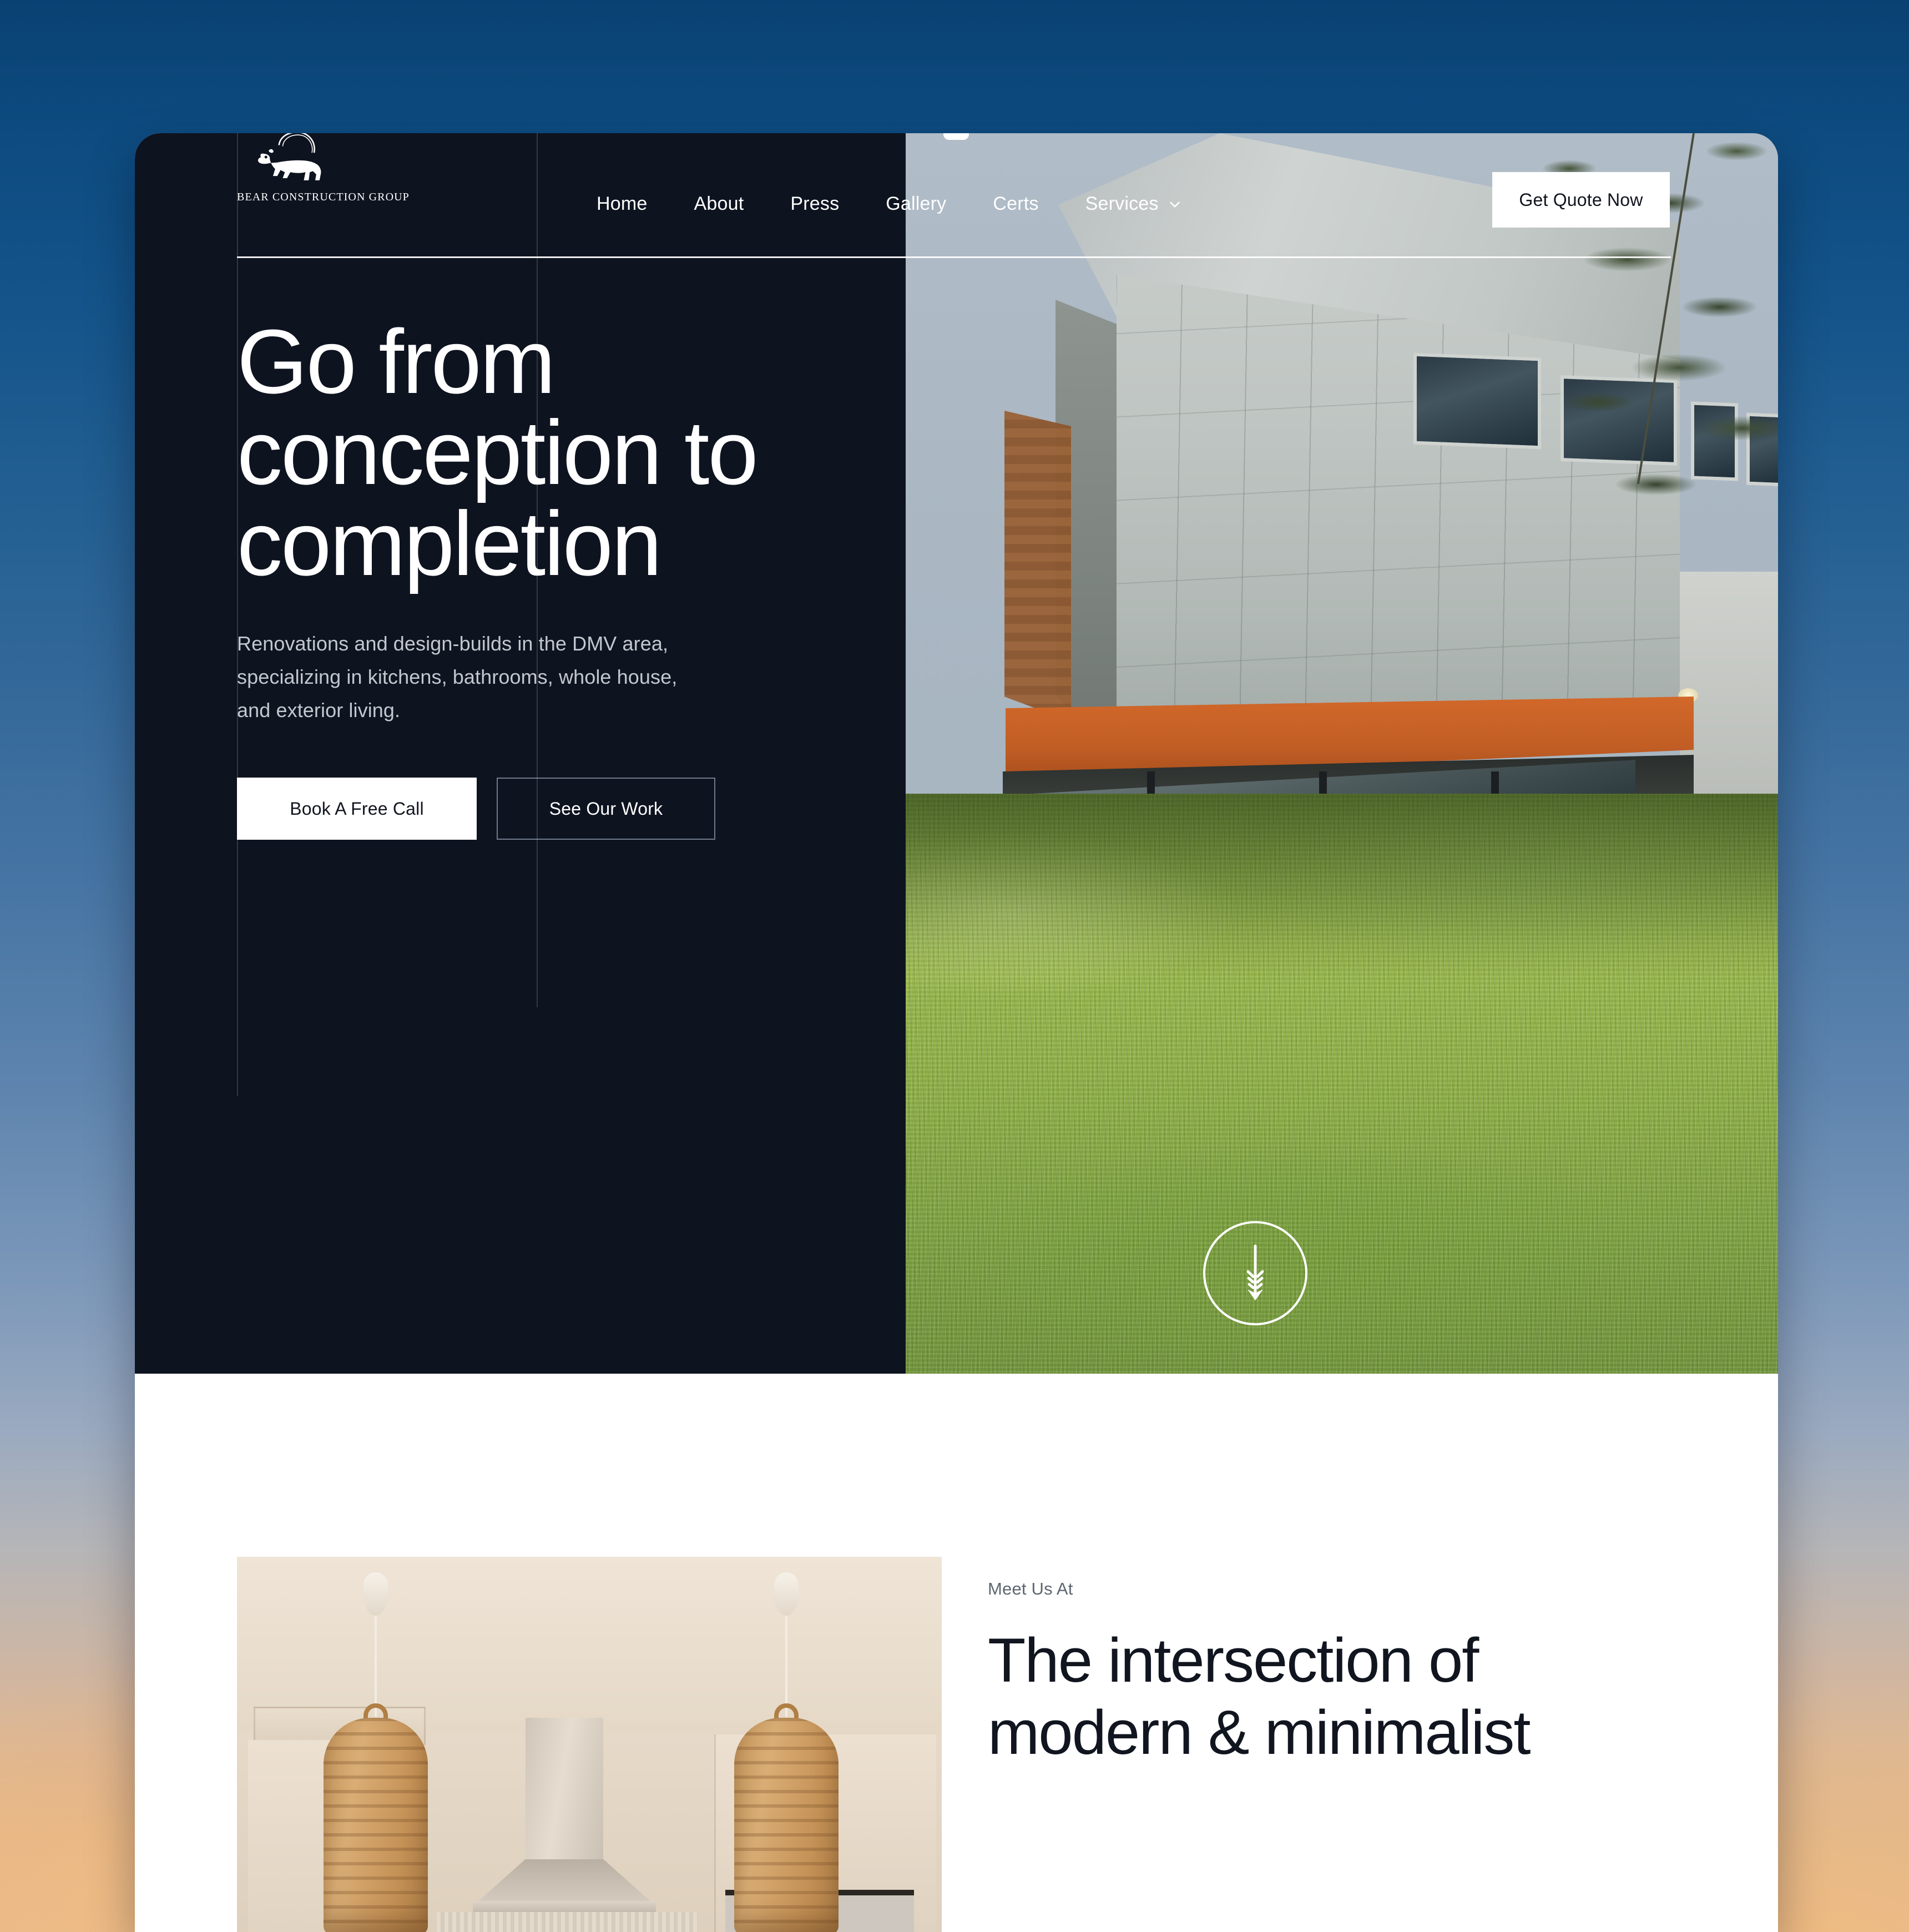 This screenshot has height=1932, width=1909. What do you see at coordinates (1233, 1660) in the screenshot?
I see `about-headline-line-1: The intersection of` at bounding box center [1233, 1660].